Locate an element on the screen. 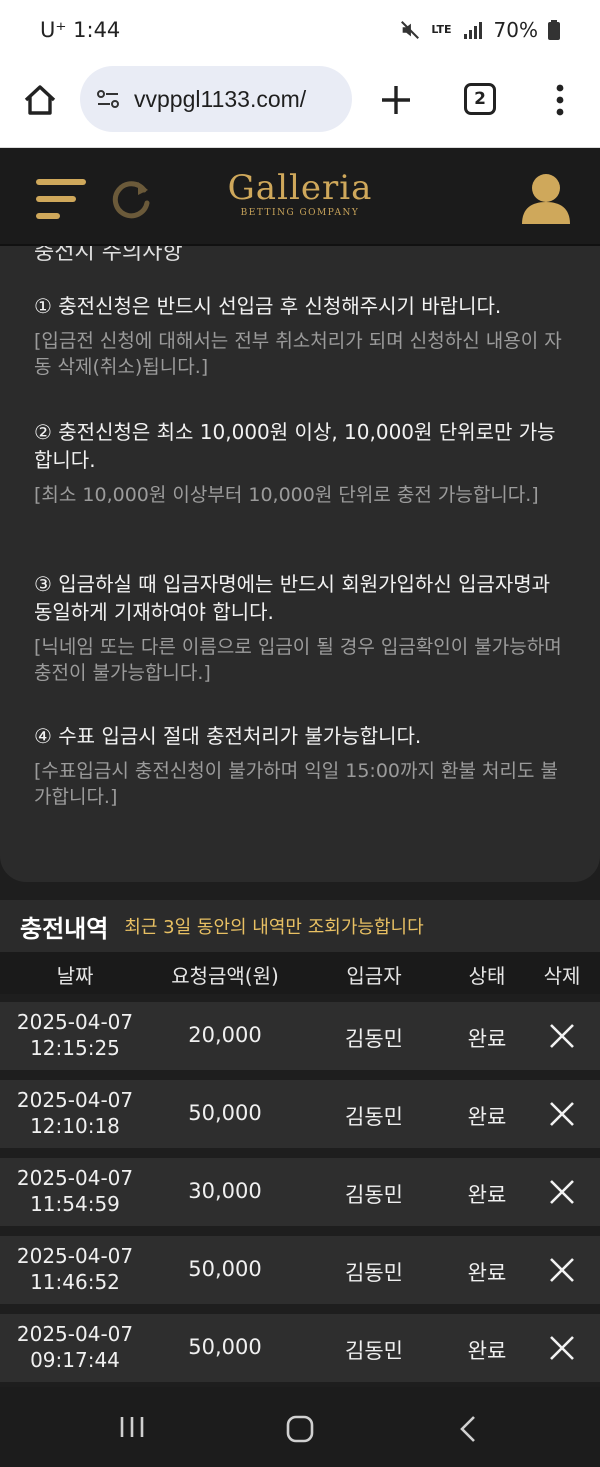 The image size is (600, 1467). system-navigation-bar is located at coordinates (300, 1427).